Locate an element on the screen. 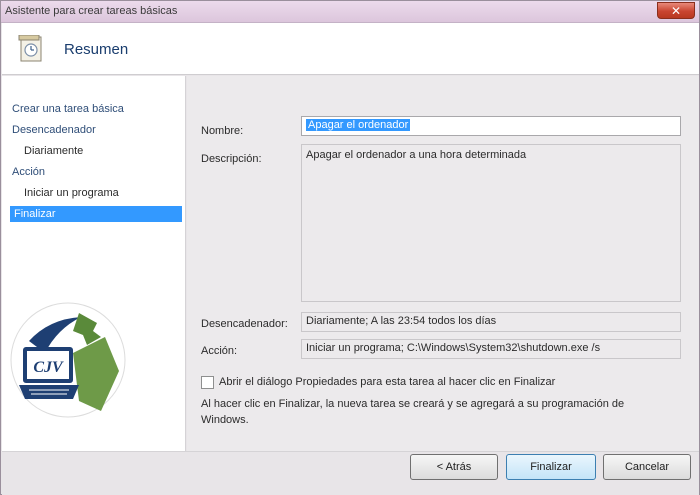 The height and width of the screenshot is (495, 700). title-bar: Asistente para crear tareas básicas ✕ is located at coordinates (350, 12).